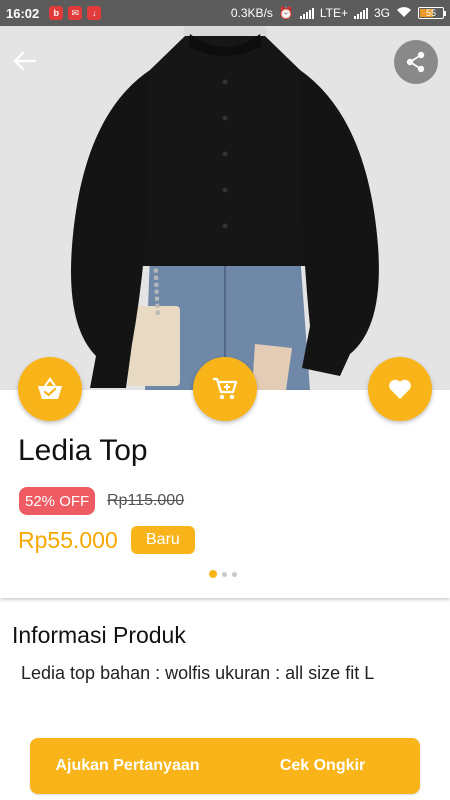 The image size is (450, 800). I want to click on bottom-action-bar: Ajukan Pertanyaan Cek Ongkir, so click(225, 766).